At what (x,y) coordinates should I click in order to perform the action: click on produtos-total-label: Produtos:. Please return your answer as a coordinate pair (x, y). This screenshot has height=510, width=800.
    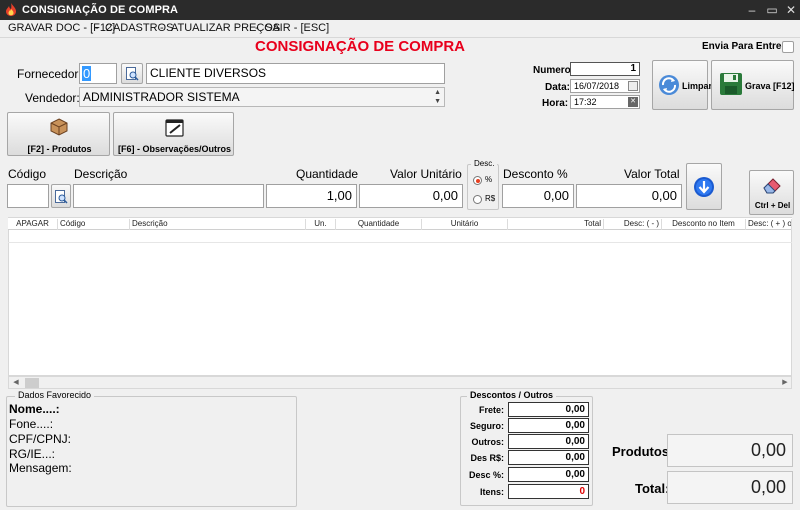
    Looking at the image, I should click on (643, 451).